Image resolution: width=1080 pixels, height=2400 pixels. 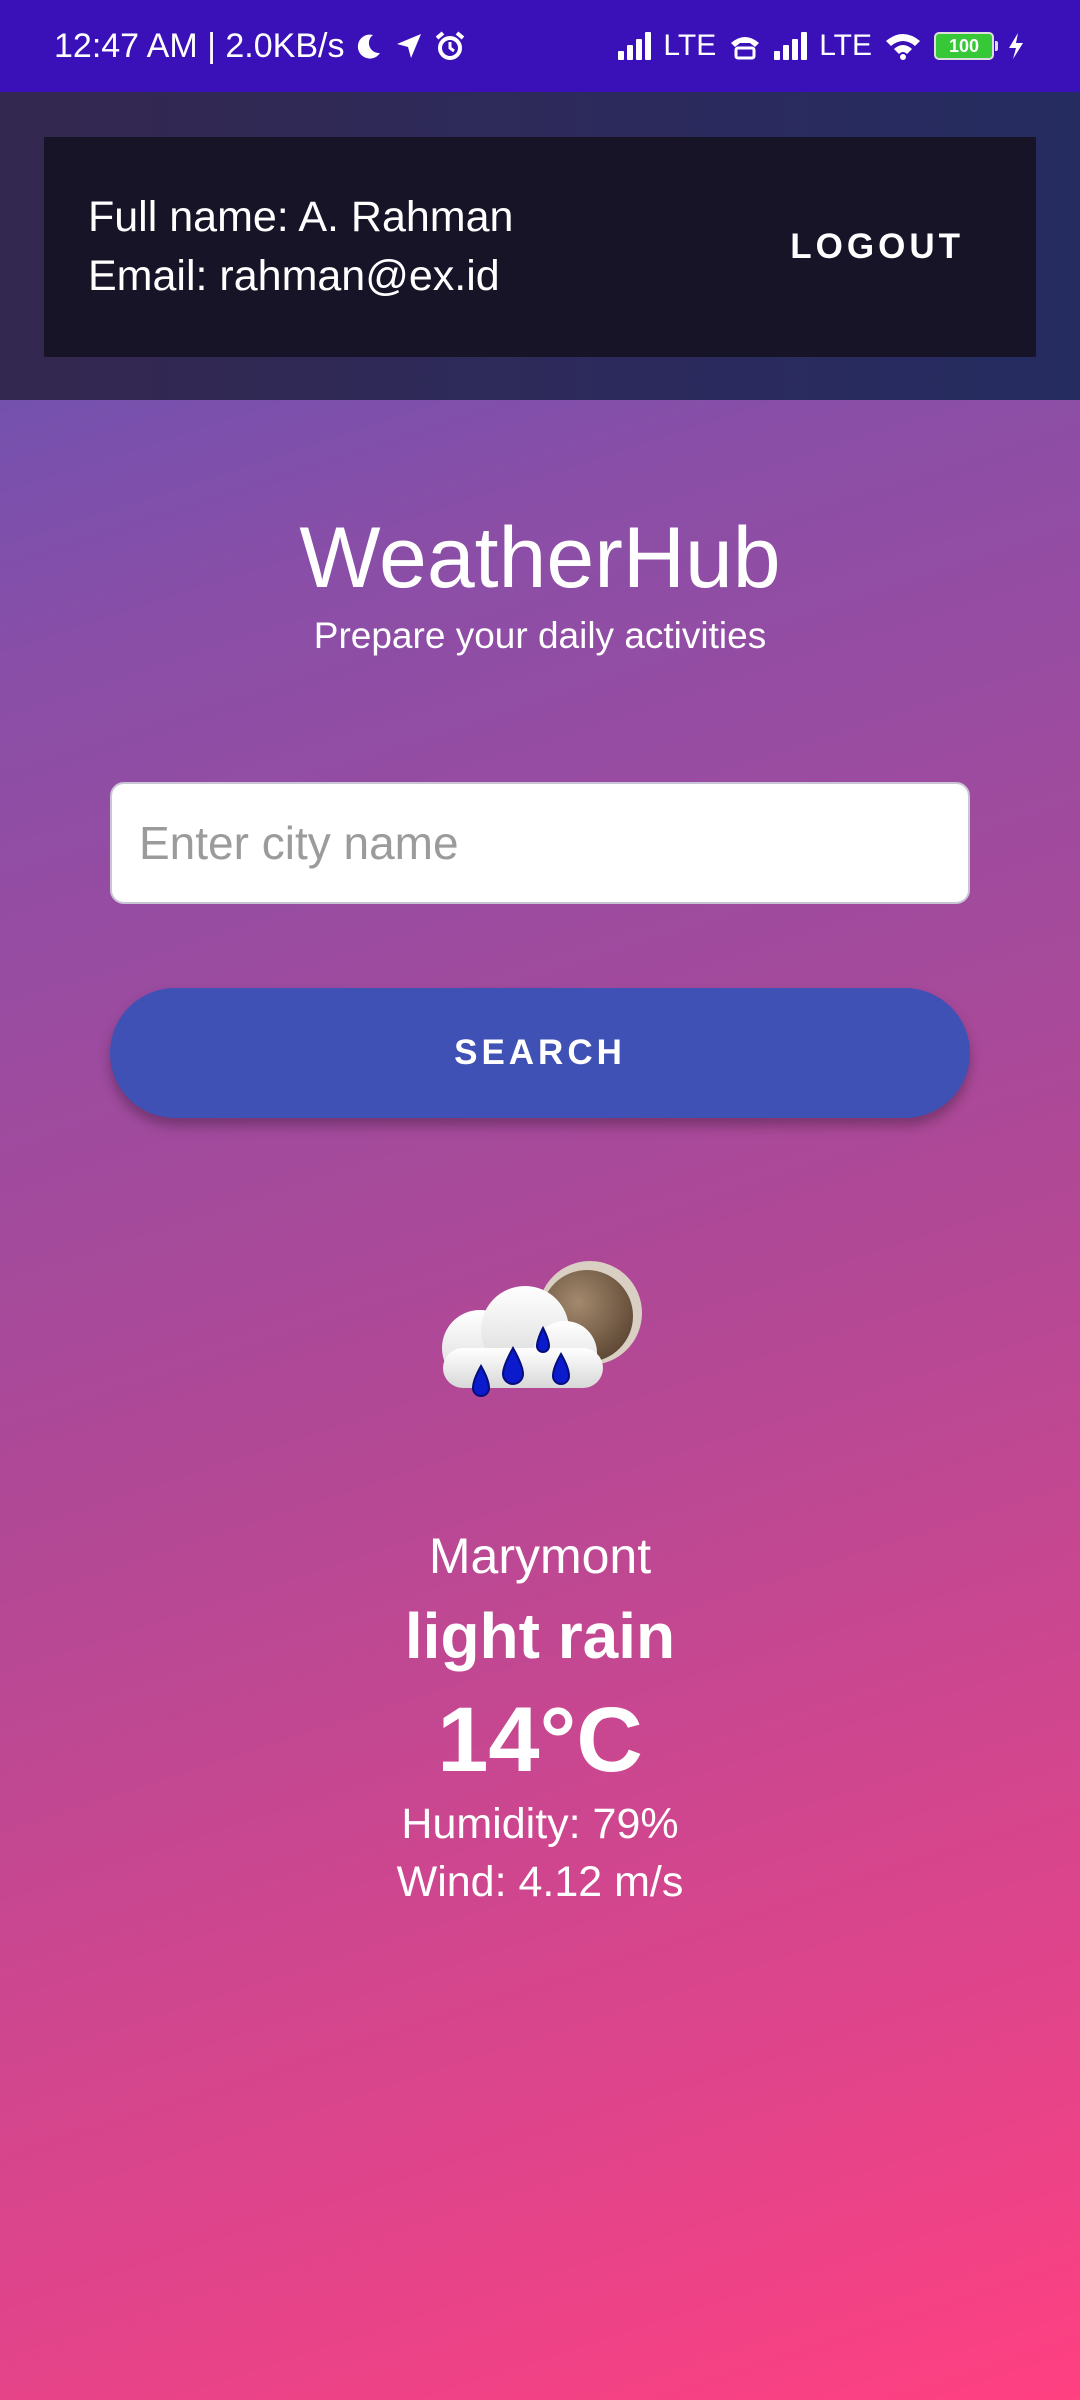 What do you see at coordinates (369, 46) in the screenshot?
I see `moon-icon` at bounding box center [369, 46].